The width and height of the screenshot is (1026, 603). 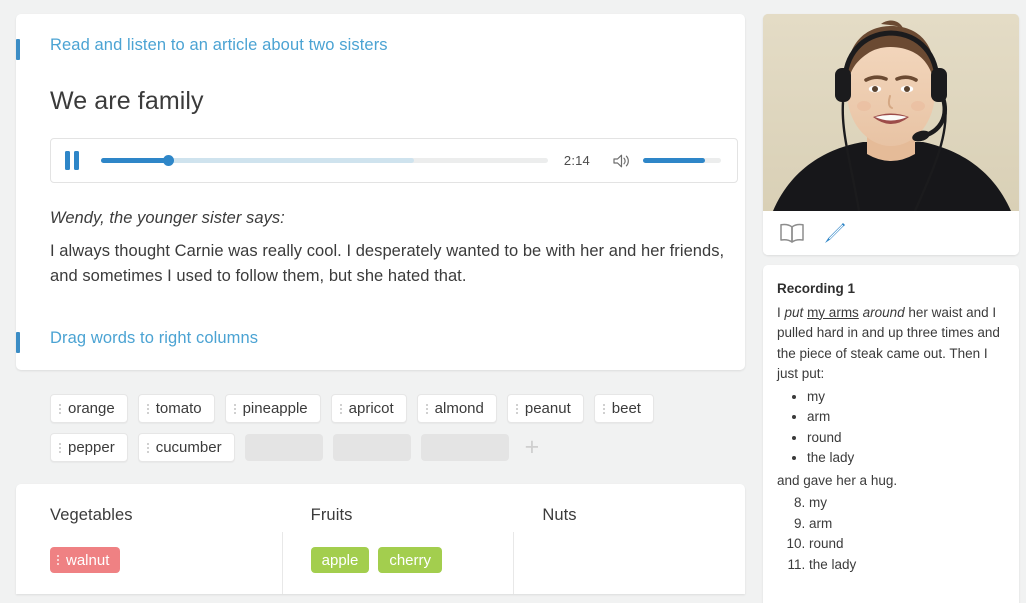 I want to click on progress-handle, so click(x=169, y=160).